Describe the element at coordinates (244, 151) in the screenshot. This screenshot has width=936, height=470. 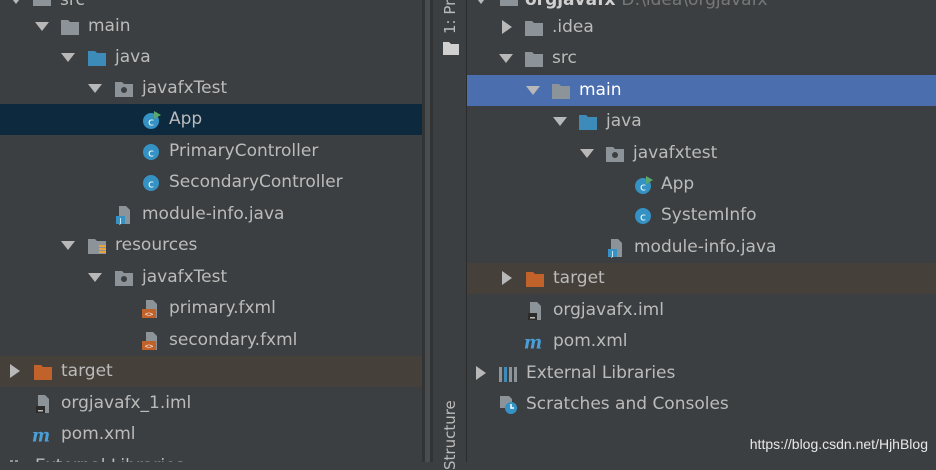
I see `tree-item-label: PrimaryController` at that location.